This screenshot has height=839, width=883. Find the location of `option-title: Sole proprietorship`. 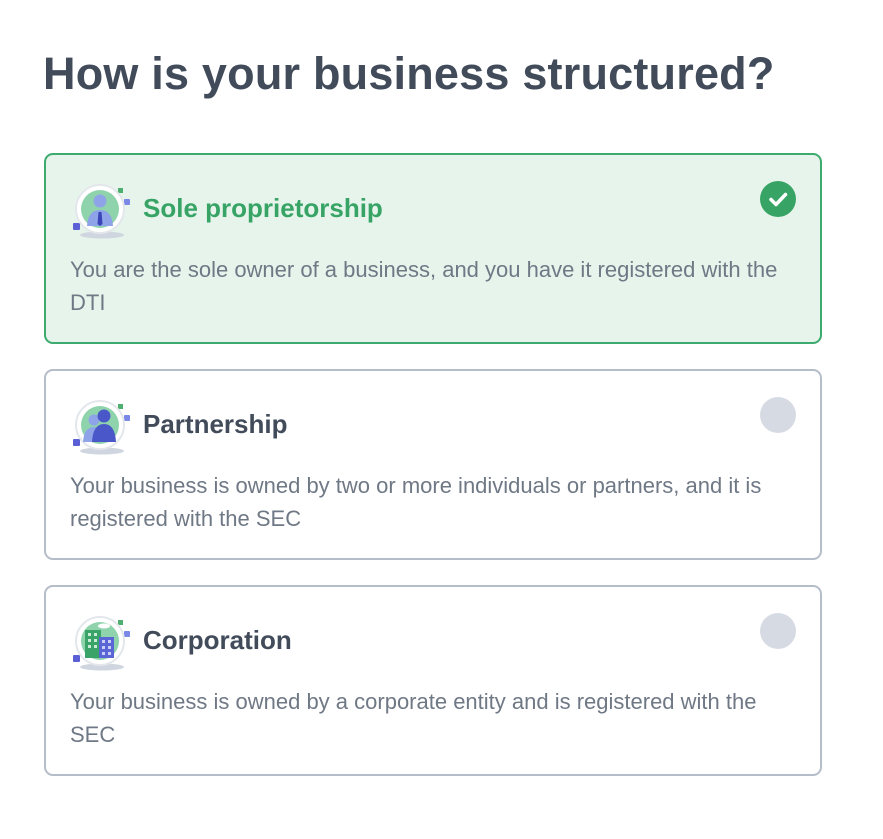

option-title: Sole proprietorship is located at coordinates (263, 208).